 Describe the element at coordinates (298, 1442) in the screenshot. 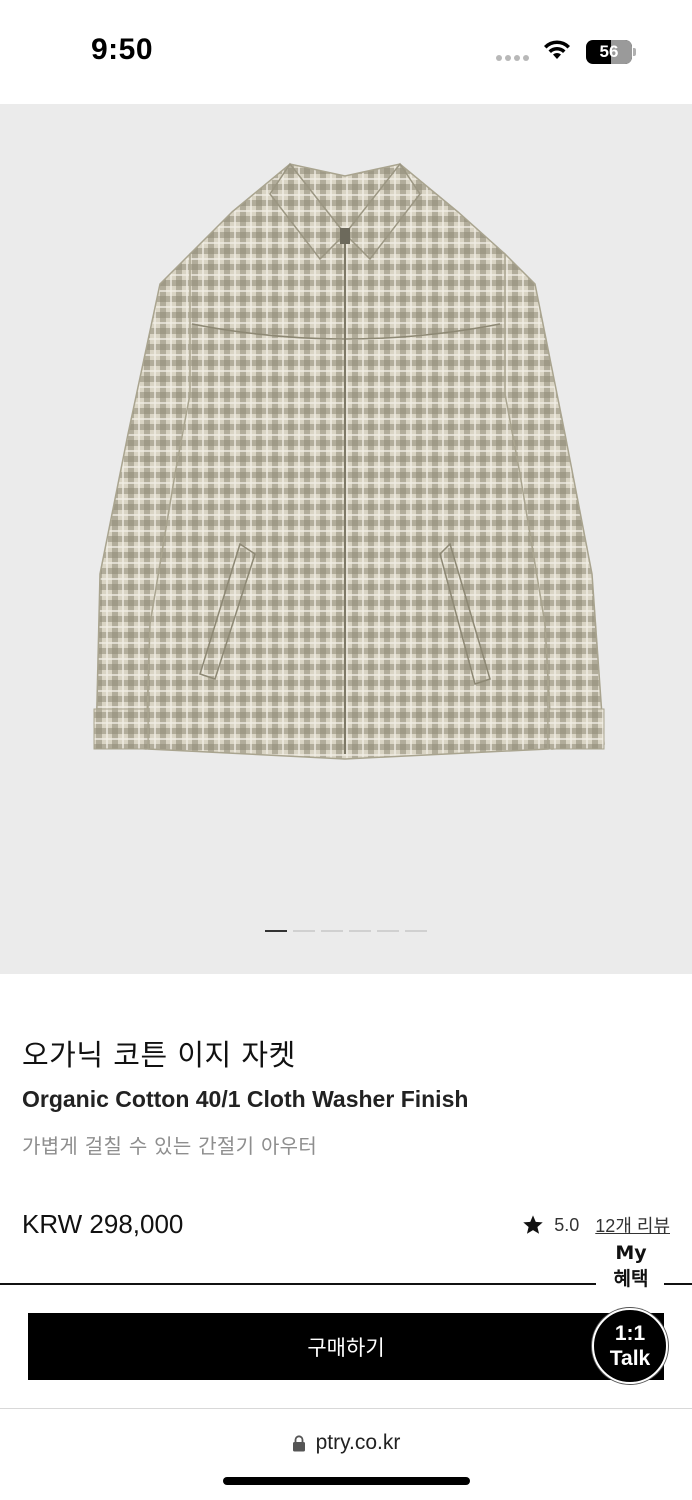

I see `lock-icon` at that location.